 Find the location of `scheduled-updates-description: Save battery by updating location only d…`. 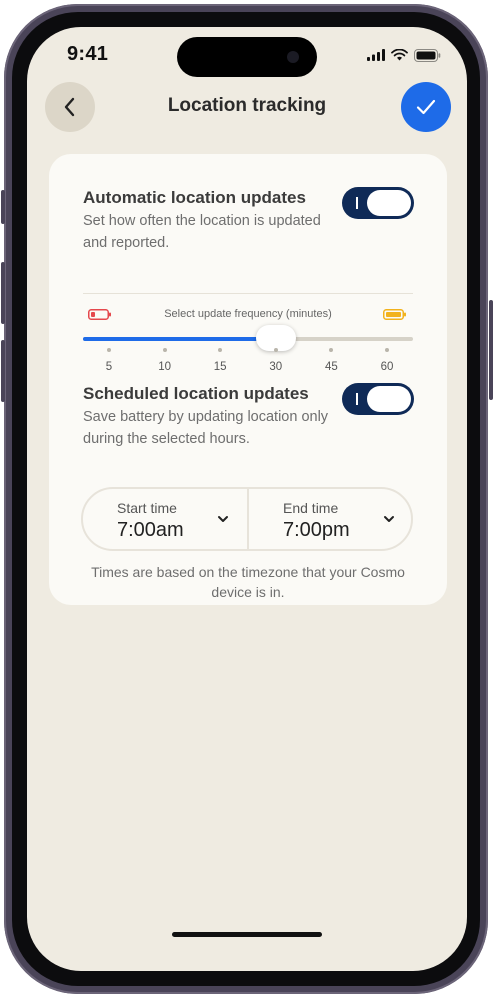

scheduled-updates-description: Save battery by updating location only d… is located at coordinates (206, 428).